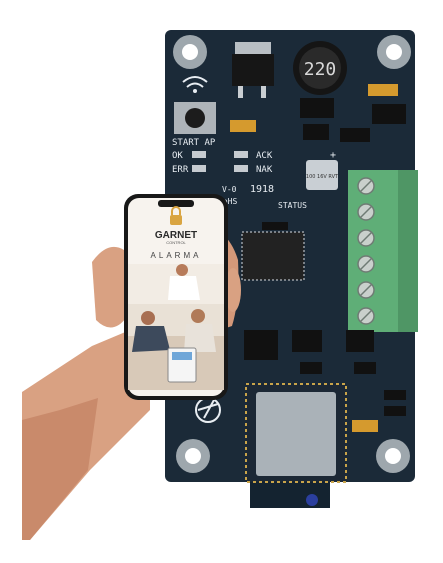 This screenshot has width=443, height=563. What do you see at coordinates (264, 170) in the screenshot?
I see `nak-label: NAK` at bounding box center [264, 170].